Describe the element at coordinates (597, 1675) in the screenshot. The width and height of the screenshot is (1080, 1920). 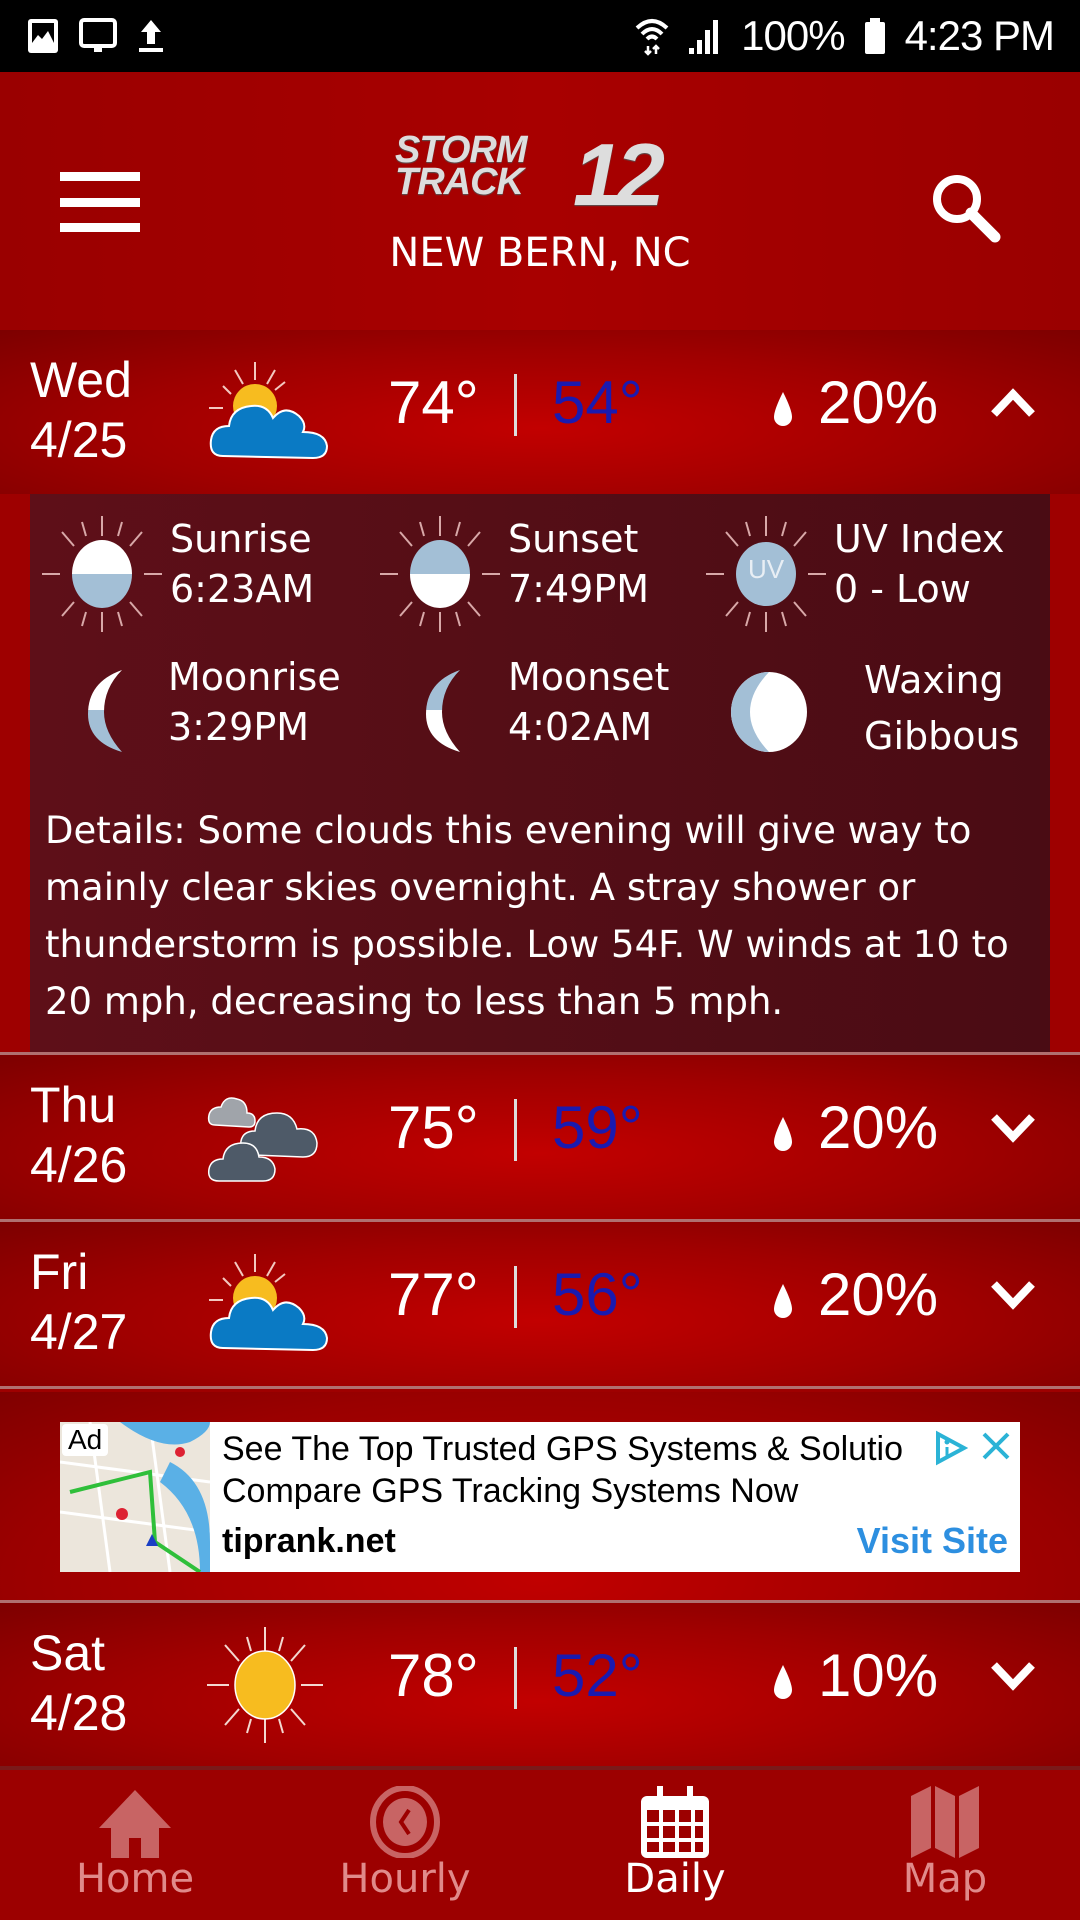
I see `low-temp: 52°` at that location.